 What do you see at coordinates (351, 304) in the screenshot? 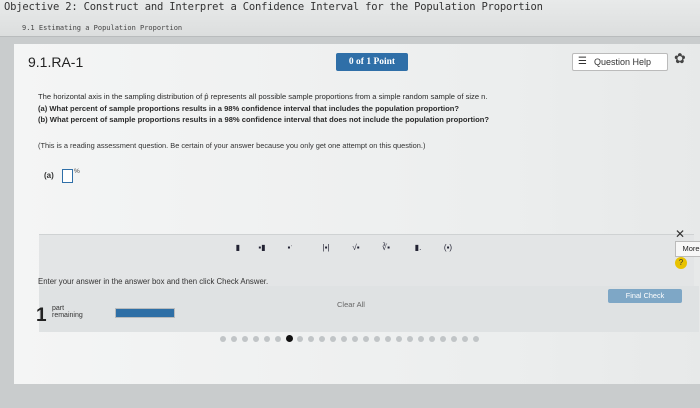
I see `clear-all-button: Clear All` at bounding box center [351, 304].